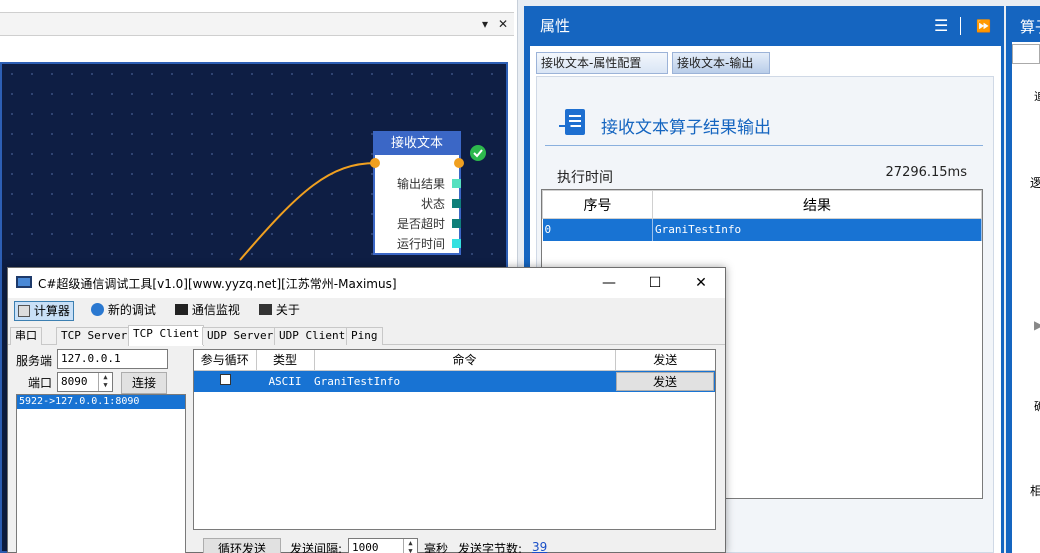 The height and width of the screenshot is (553, 1040). I want to click on properties-title: 属性, so click(555, 26).